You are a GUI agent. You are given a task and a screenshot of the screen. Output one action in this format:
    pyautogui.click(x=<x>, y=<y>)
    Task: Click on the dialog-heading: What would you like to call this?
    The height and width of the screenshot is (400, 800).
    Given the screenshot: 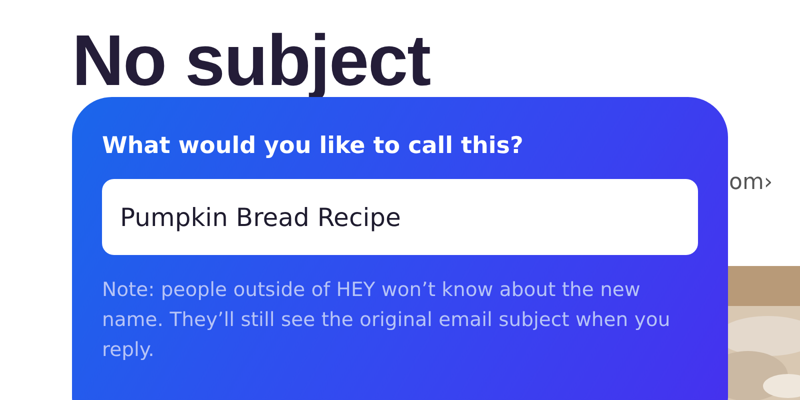 What is the action you would take?
    pyautogui.click(x=313, y=146)
    